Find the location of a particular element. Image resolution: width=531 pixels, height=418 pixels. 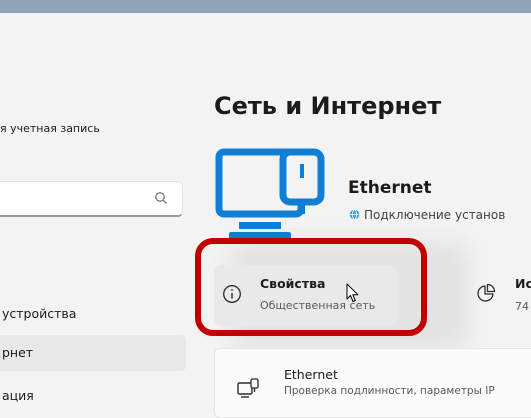

sidebar-item-network: рнет is located at coordinates (93, 353).